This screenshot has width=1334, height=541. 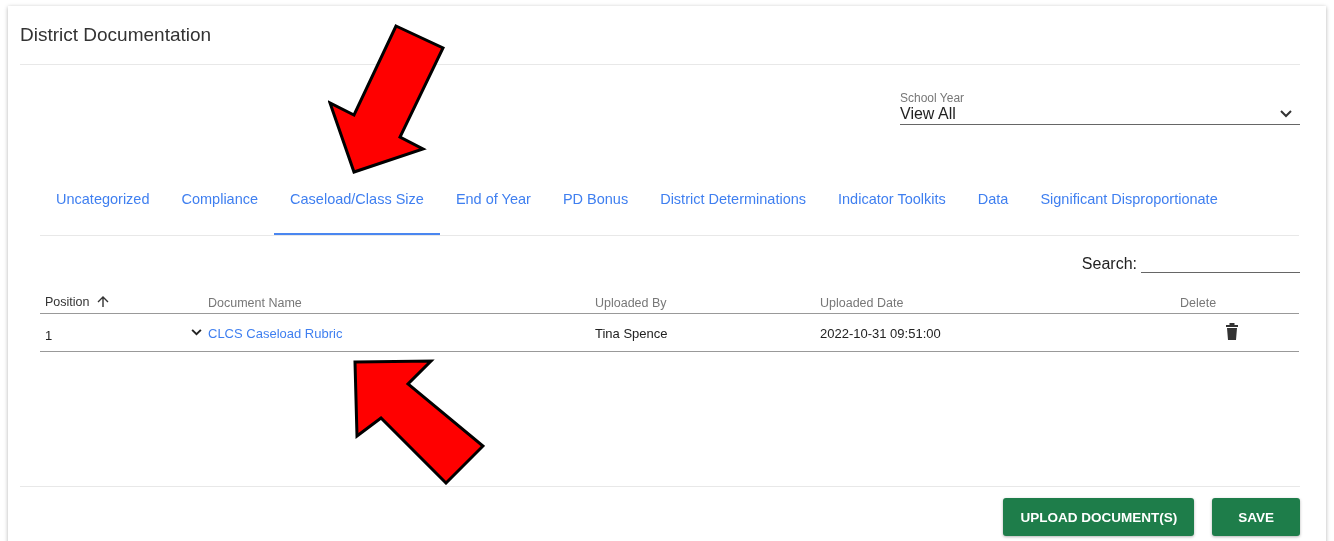 I want to click on school-year-dropdown: School Year View All, so click(x=1100, y=108).